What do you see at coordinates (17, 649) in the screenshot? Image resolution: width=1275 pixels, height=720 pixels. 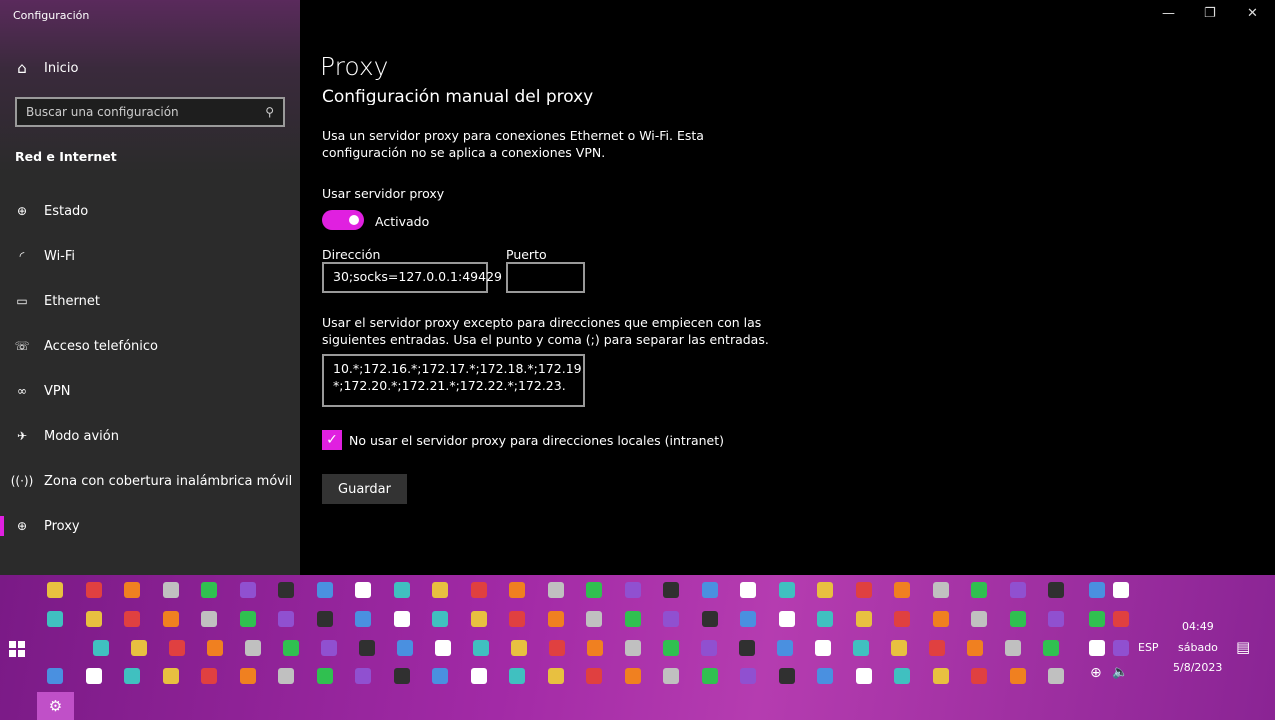 I see `windows-start-icon` at bounding box center [17, 649].